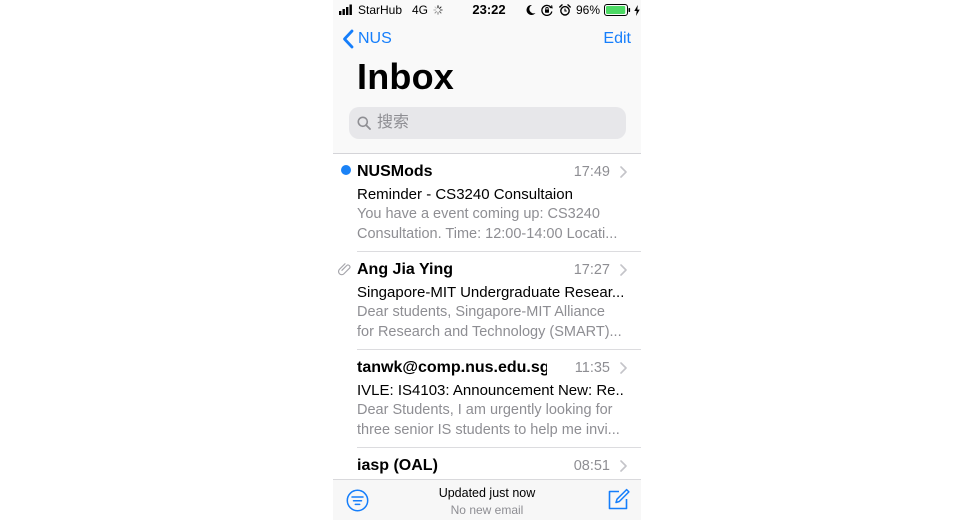  What do you see at coordinates (591, 466) in the screenshot?
I see `email-time: 08:51` at bounding box center [591, 466].